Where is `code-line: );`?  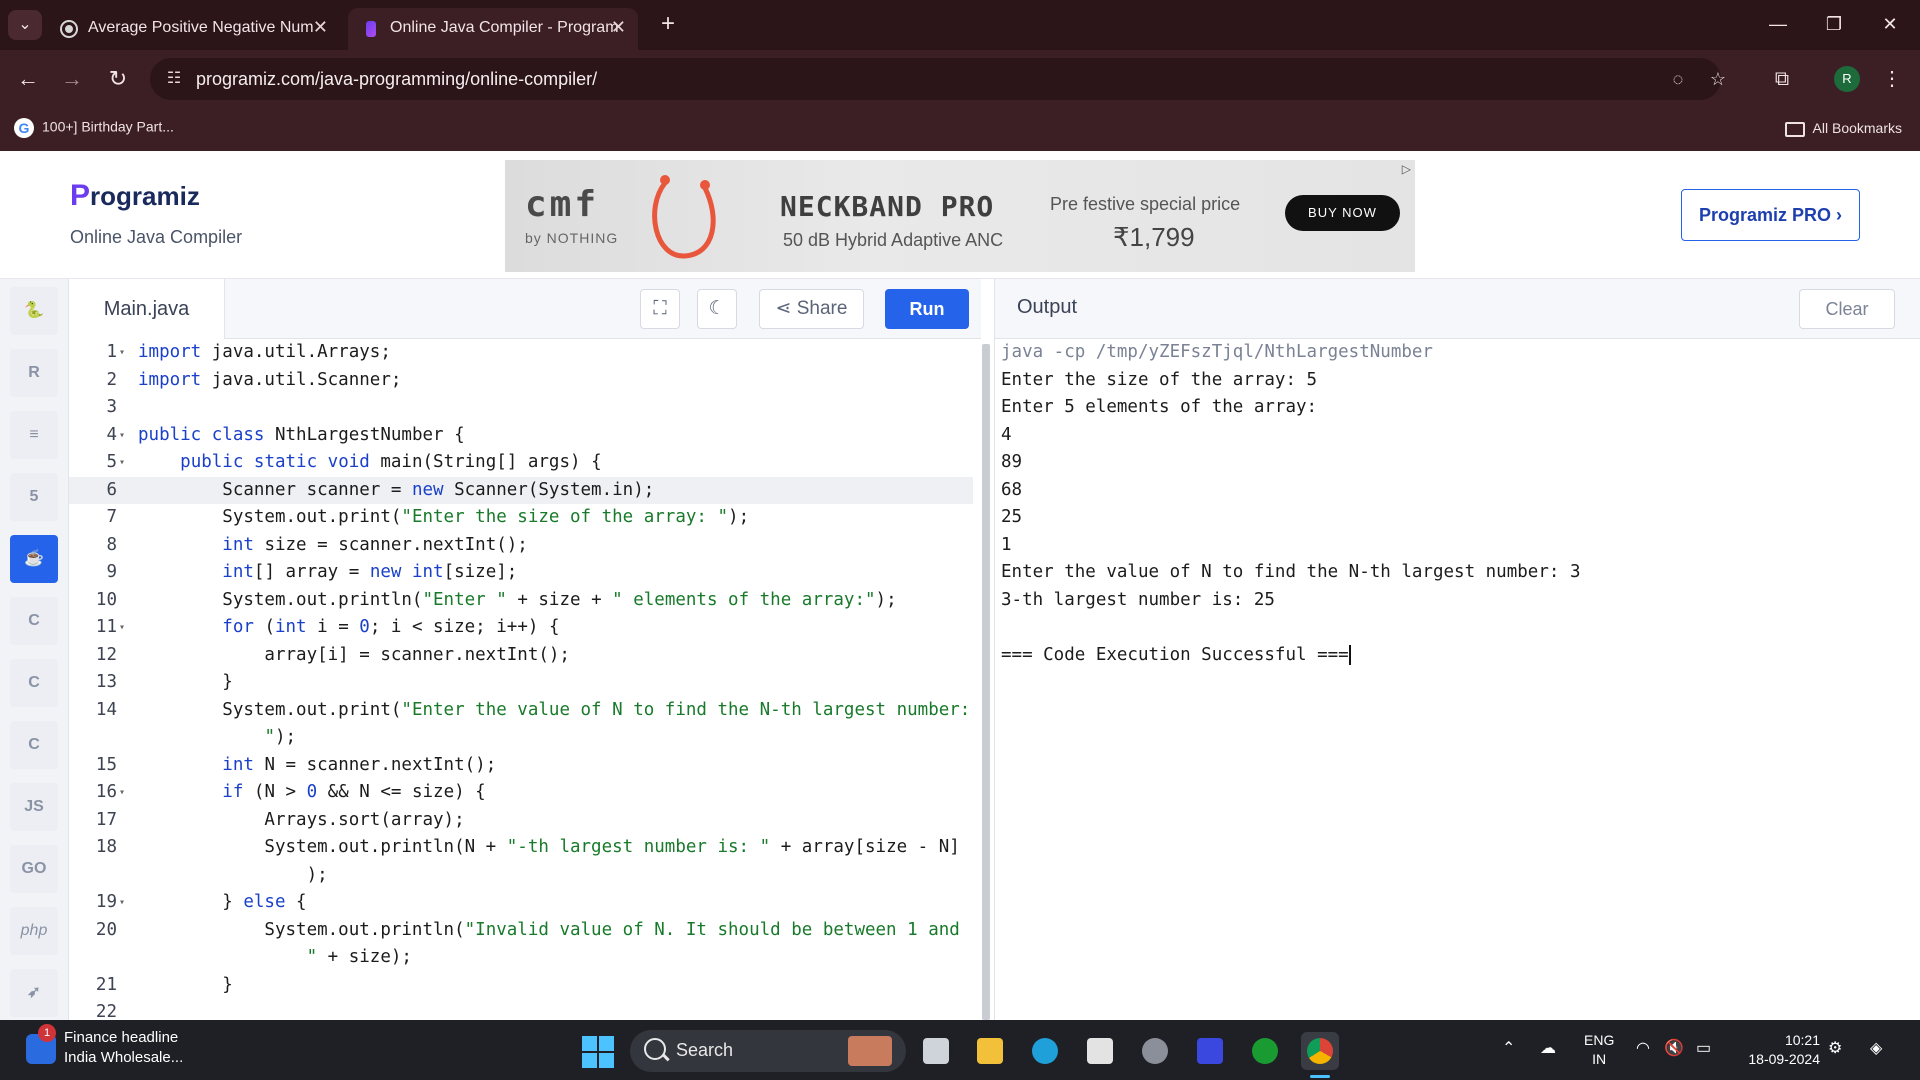 code-line: ); is located at coordinates (521, 876).